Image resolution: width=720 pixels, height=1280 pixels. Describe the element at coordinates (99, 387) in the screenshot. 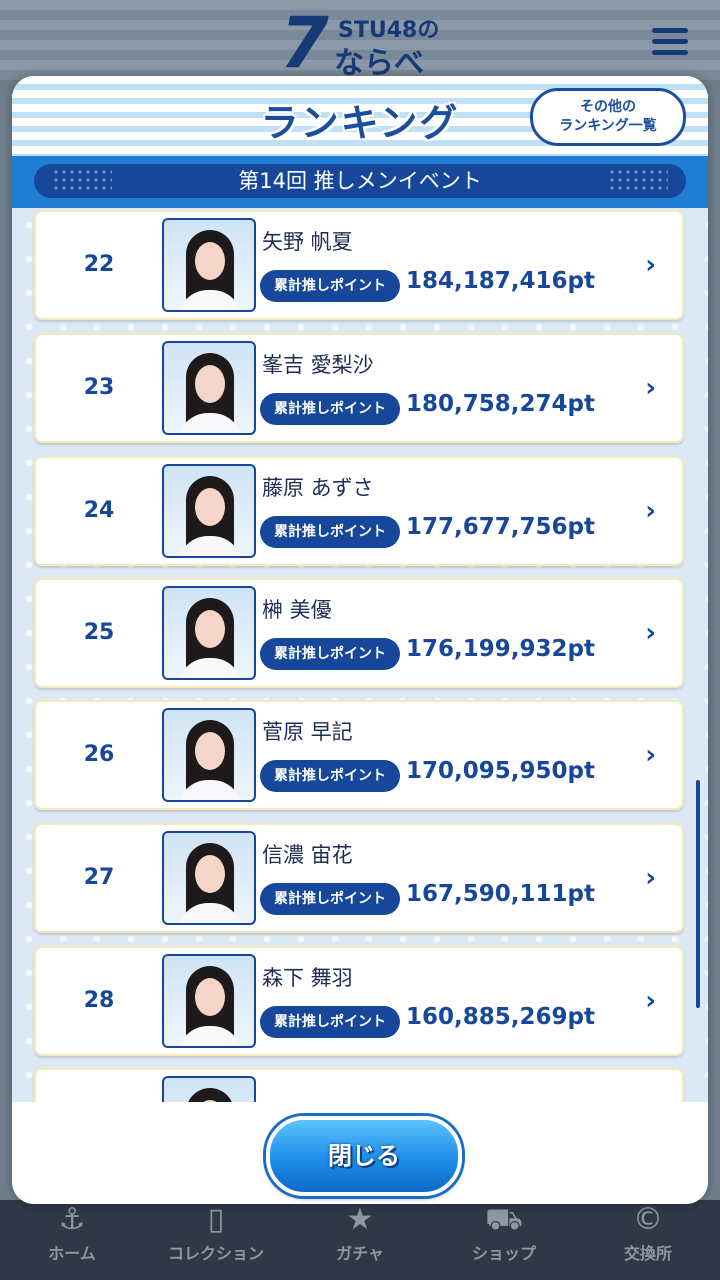

I see `rank-number: 23` at that location.